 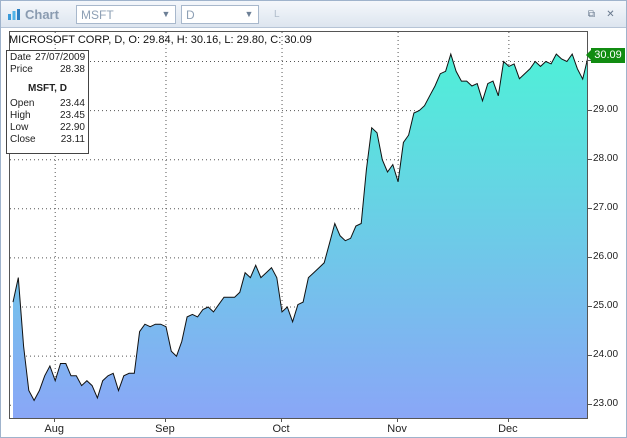 I want to click on period-select-value: D, so click(x=190, y=15).